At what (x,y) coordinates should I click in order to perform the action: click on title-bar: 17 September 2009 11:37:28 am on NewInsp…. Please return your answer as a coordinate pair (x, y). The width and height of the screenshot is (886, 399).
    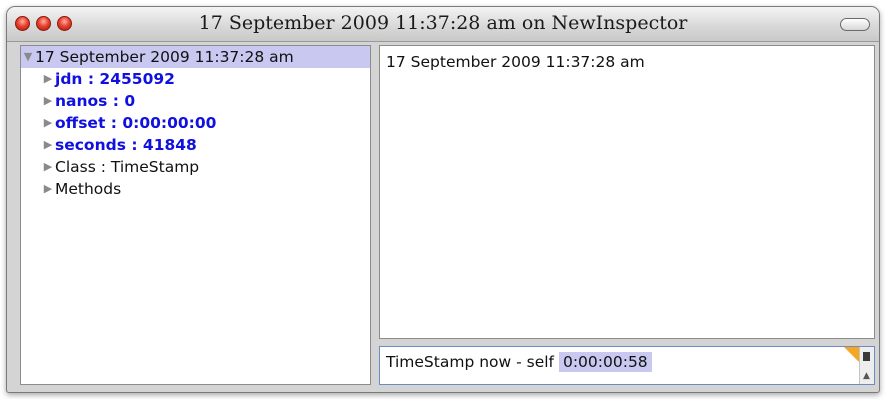
    Looking at the image, I should click on (443, 24).